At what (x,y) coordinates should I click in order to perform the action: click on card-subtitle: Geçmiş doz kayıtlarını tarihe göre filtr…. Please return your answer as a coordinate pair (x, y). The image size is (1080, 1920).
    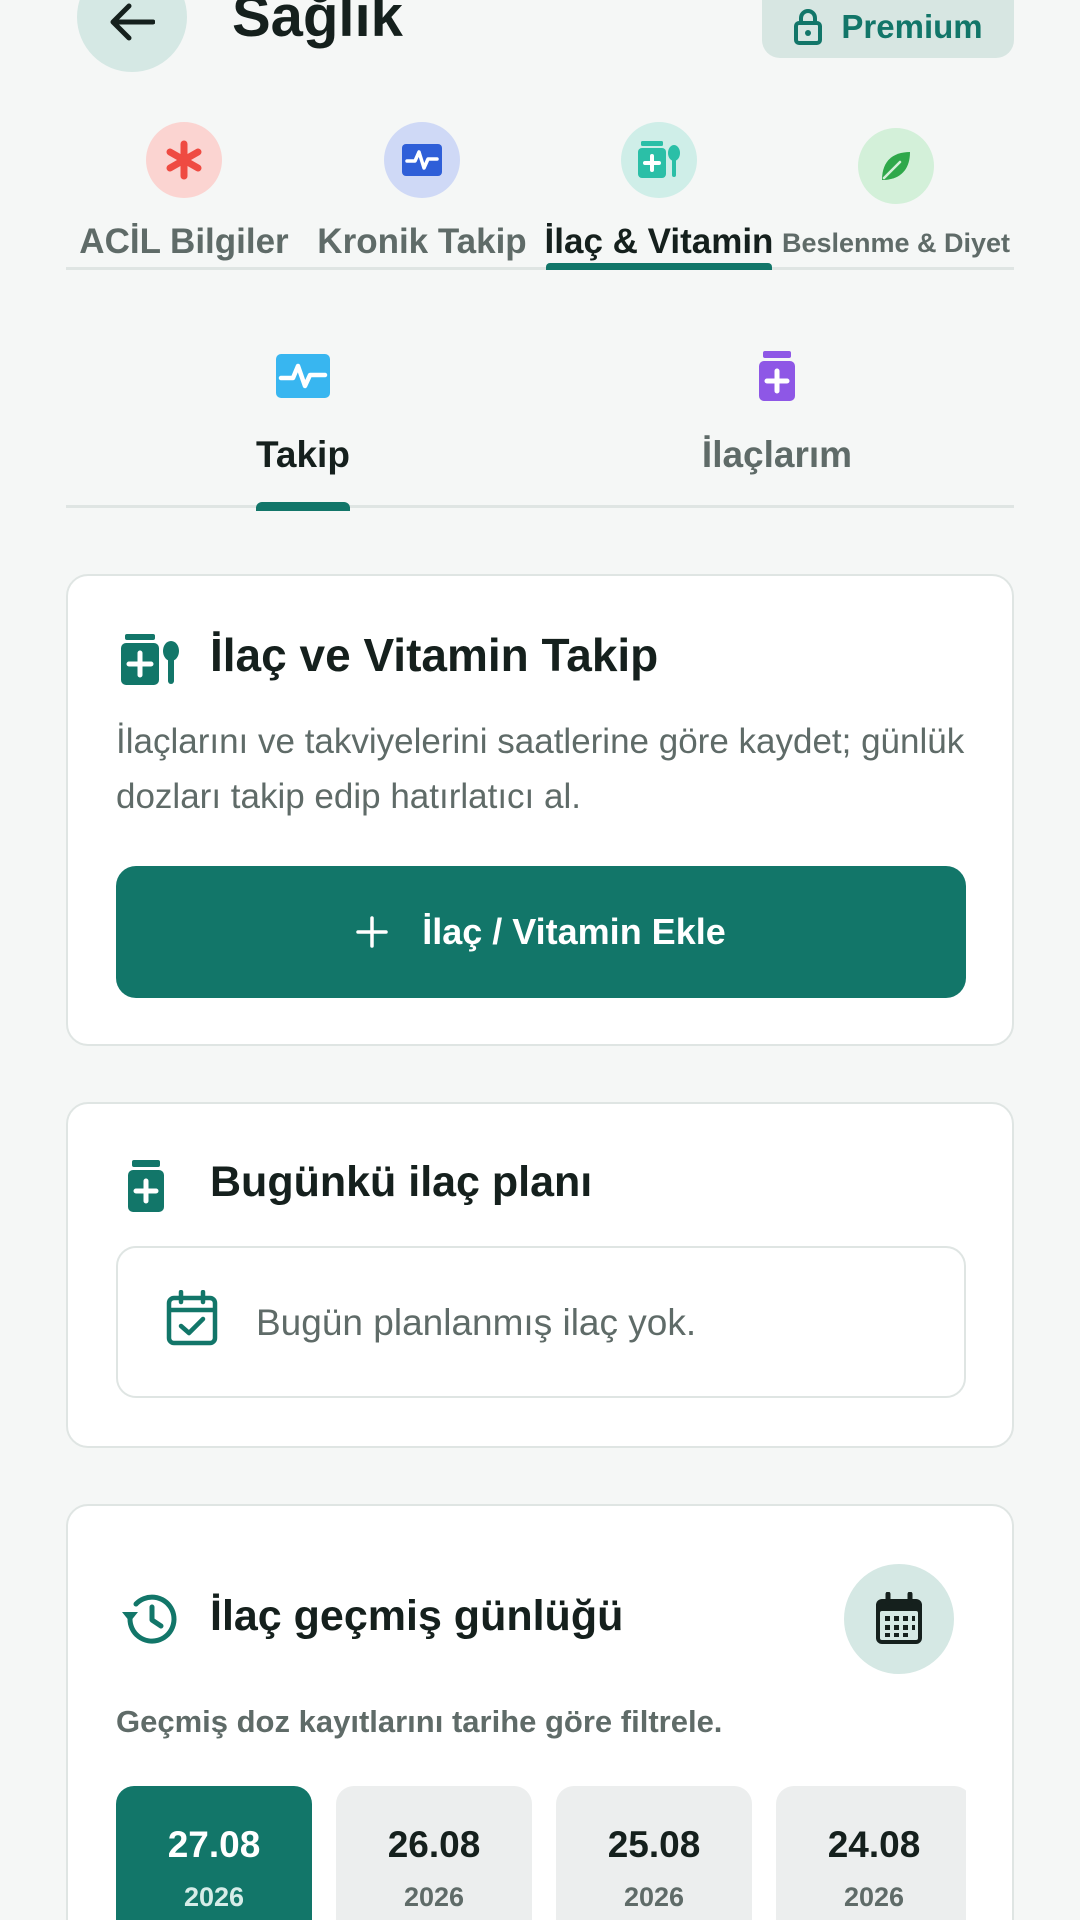
    Looking at the image, I should click on (419, 1721).